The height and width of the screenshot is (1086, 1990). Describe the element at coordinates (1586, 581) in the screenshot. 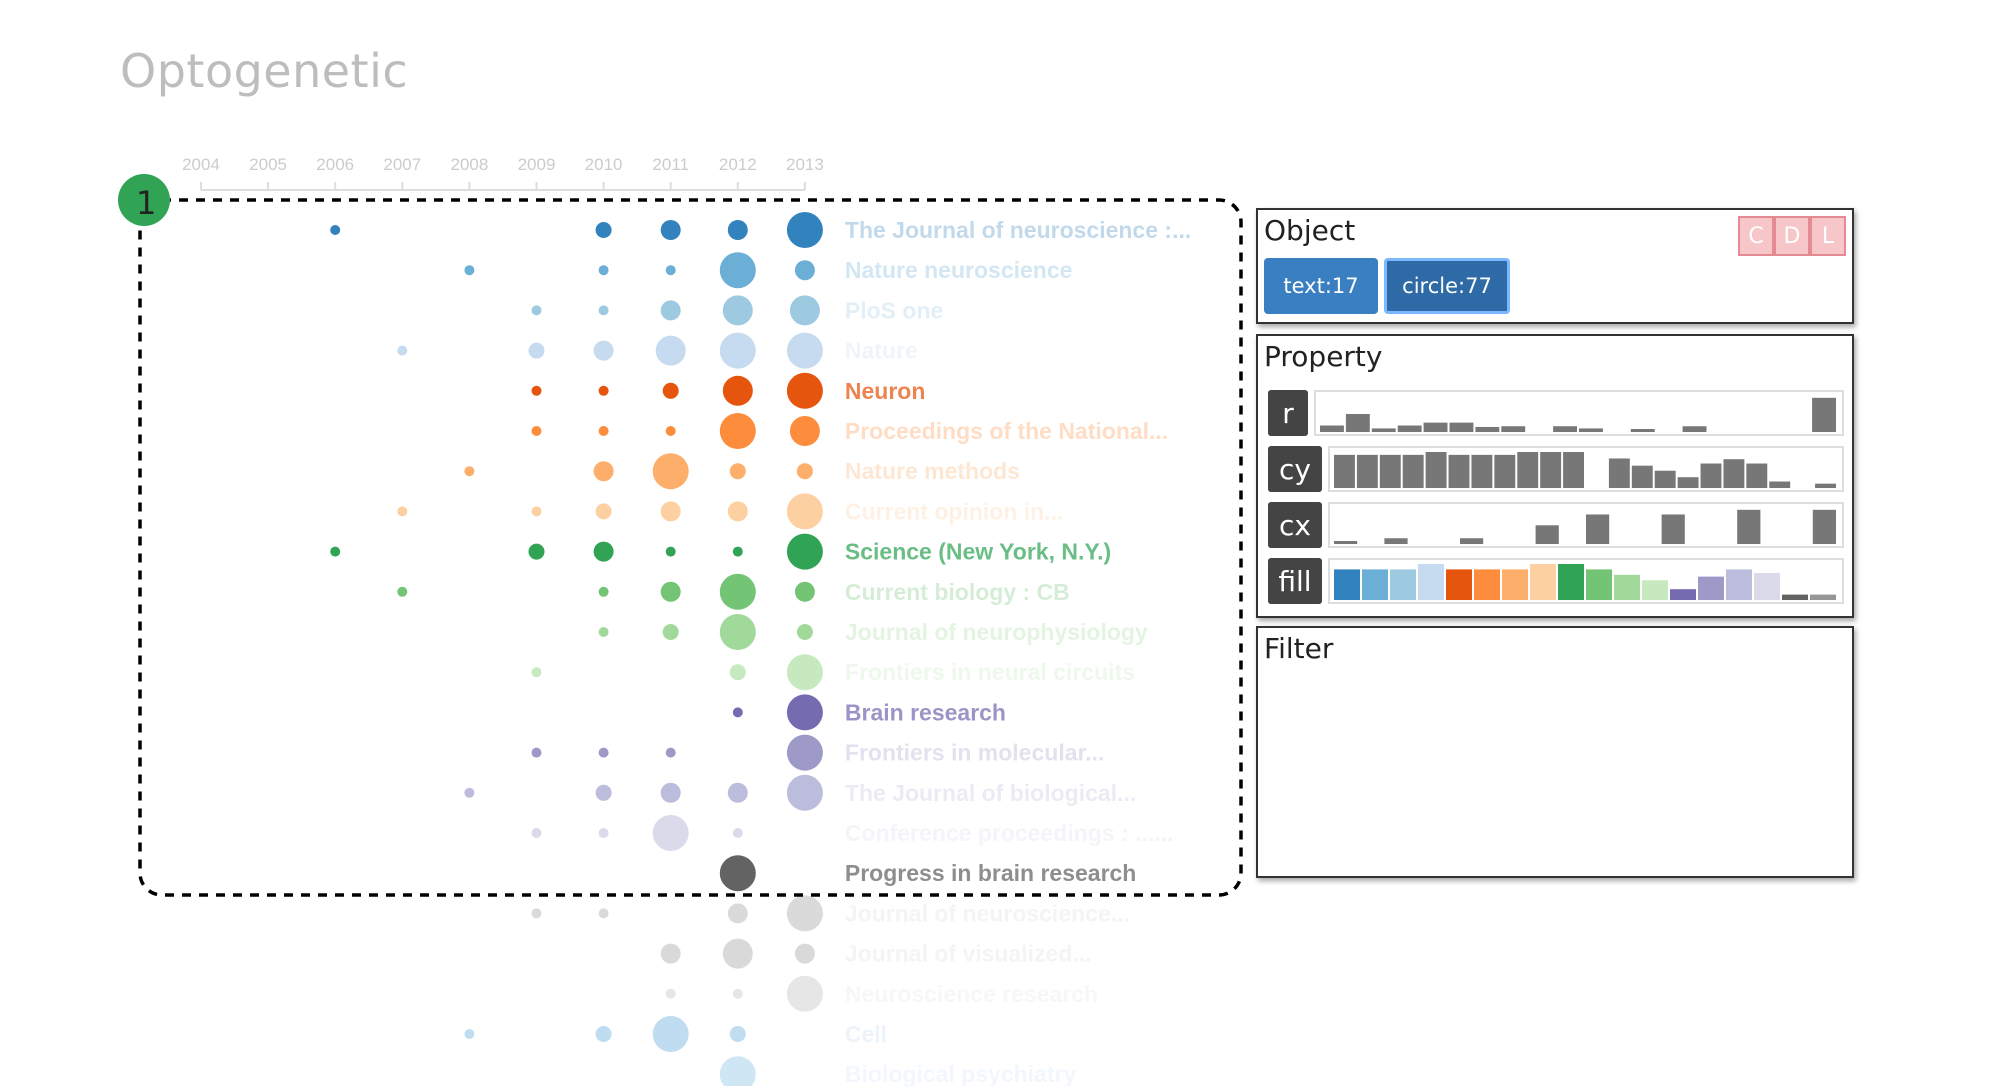

I see `property-fill-histogram` at that location.